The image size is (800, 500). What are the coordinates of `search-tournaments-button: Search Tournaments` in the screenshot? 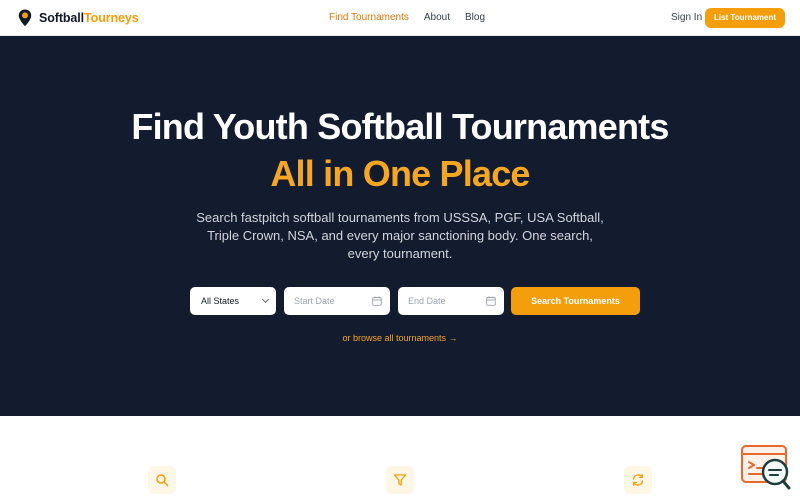 It's located at (575, 301).